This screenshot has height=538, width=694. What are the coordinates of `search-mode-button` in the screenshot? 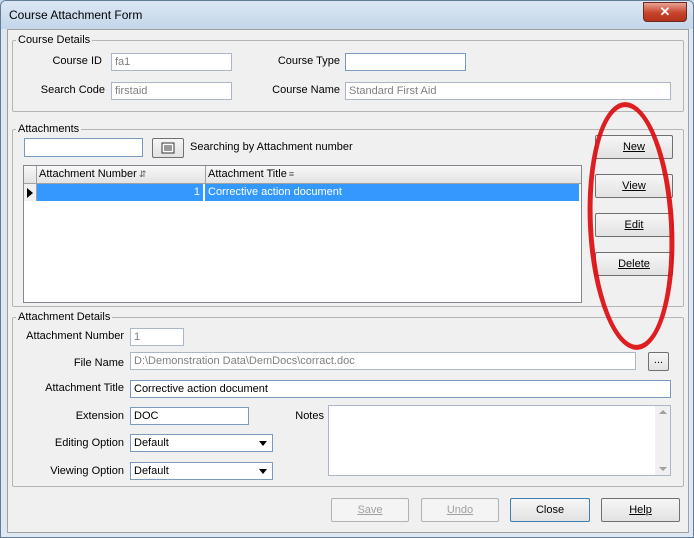 It's located at (168, 148).